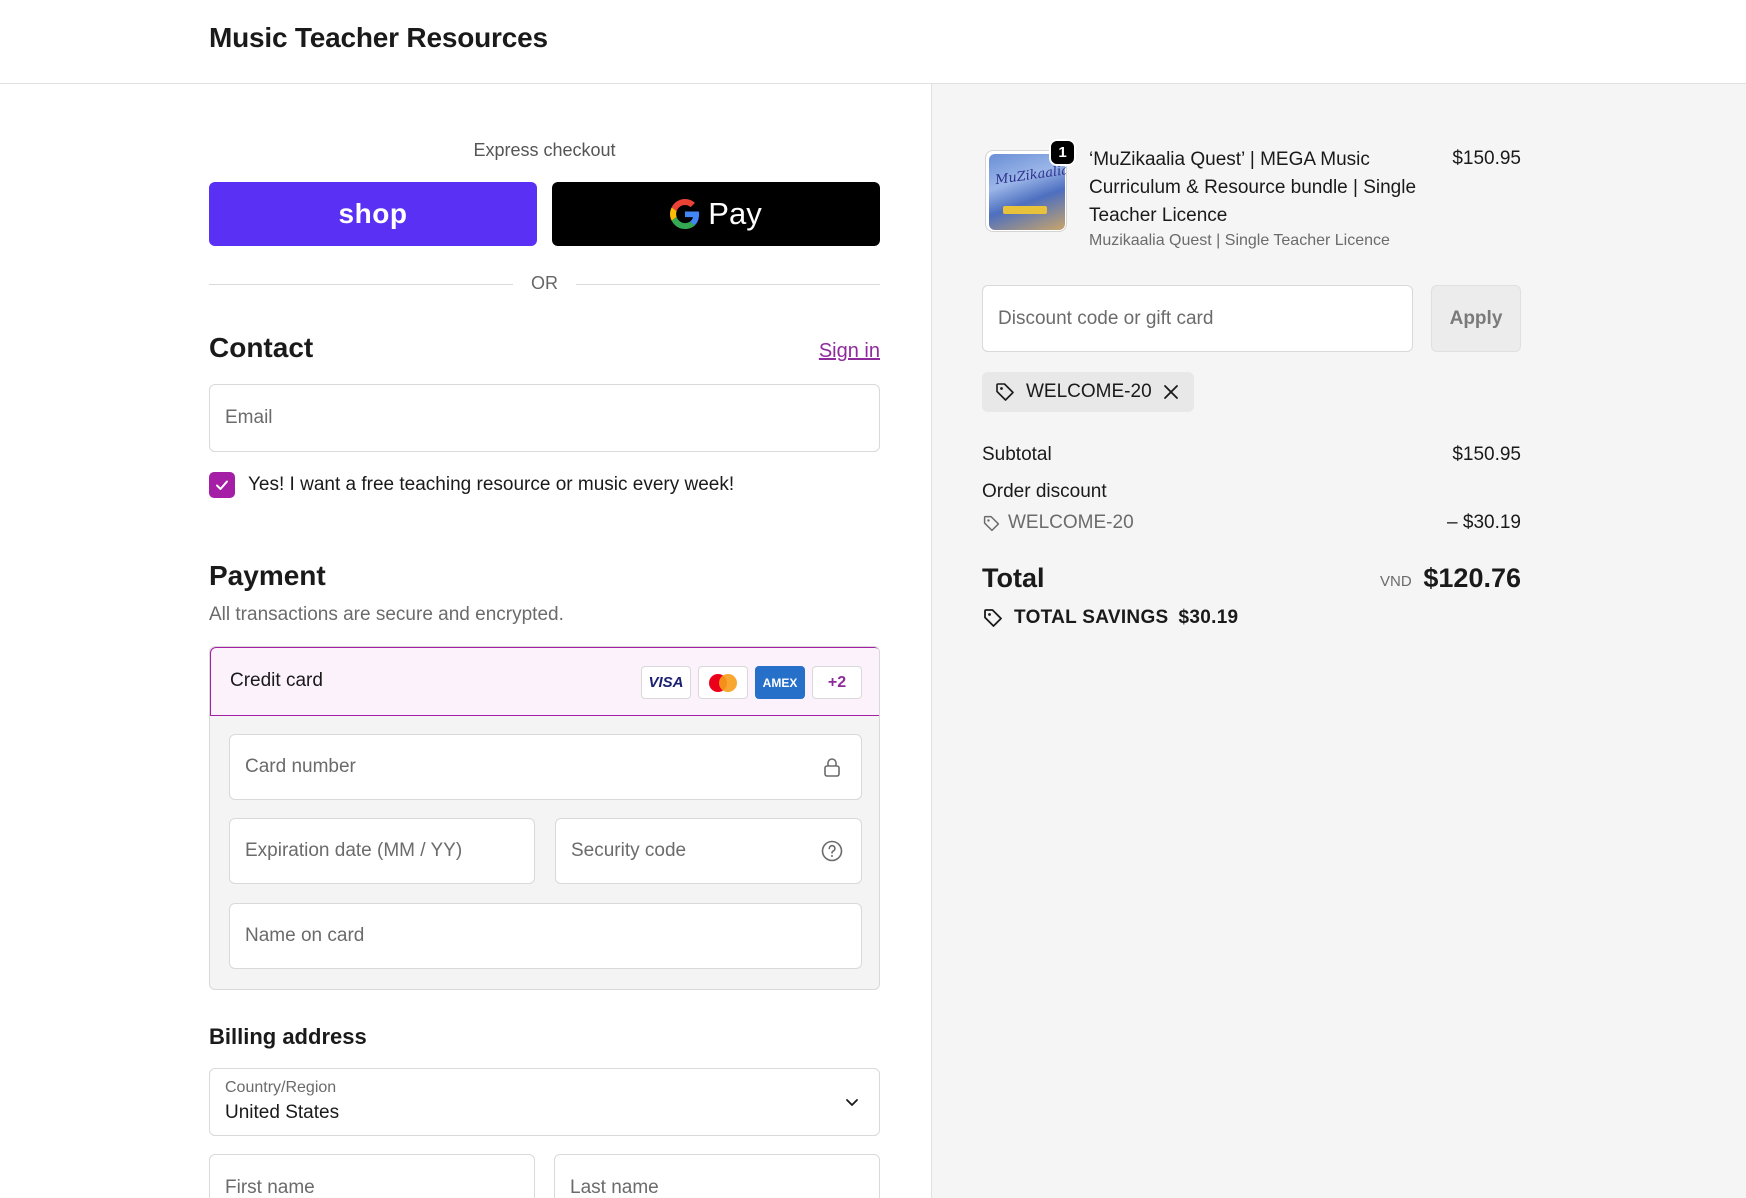  Describe the element at coordinates (717, 1176) in the screenshot. I see `last-name-field: Last name` at that location.